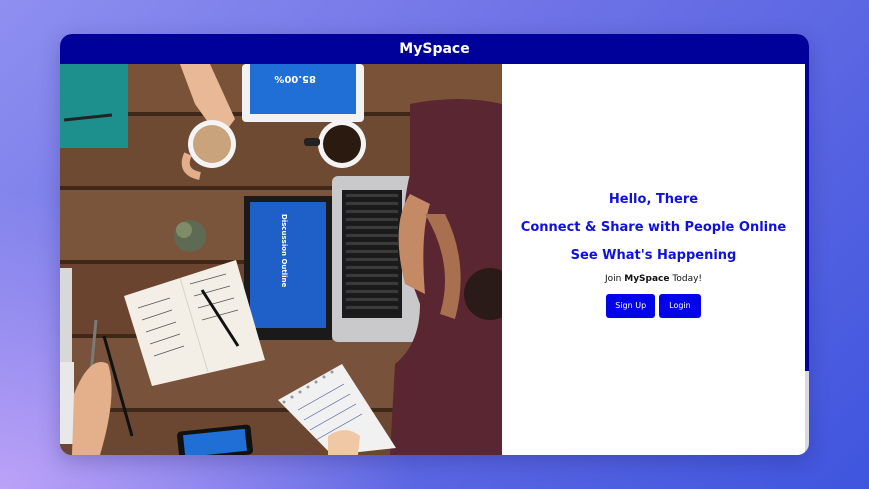 Image resolution: width=869 pixels, height=489 pixels. I want to click on join-text: Join MySpace Today!, so click(653, 279).